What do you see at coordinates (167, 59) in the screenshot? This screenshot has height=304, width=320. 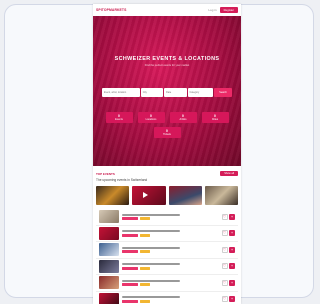 I see `hero-title: SCHWEIZER EVENTS & LOCATIONS` at bounding box center [167, 59].